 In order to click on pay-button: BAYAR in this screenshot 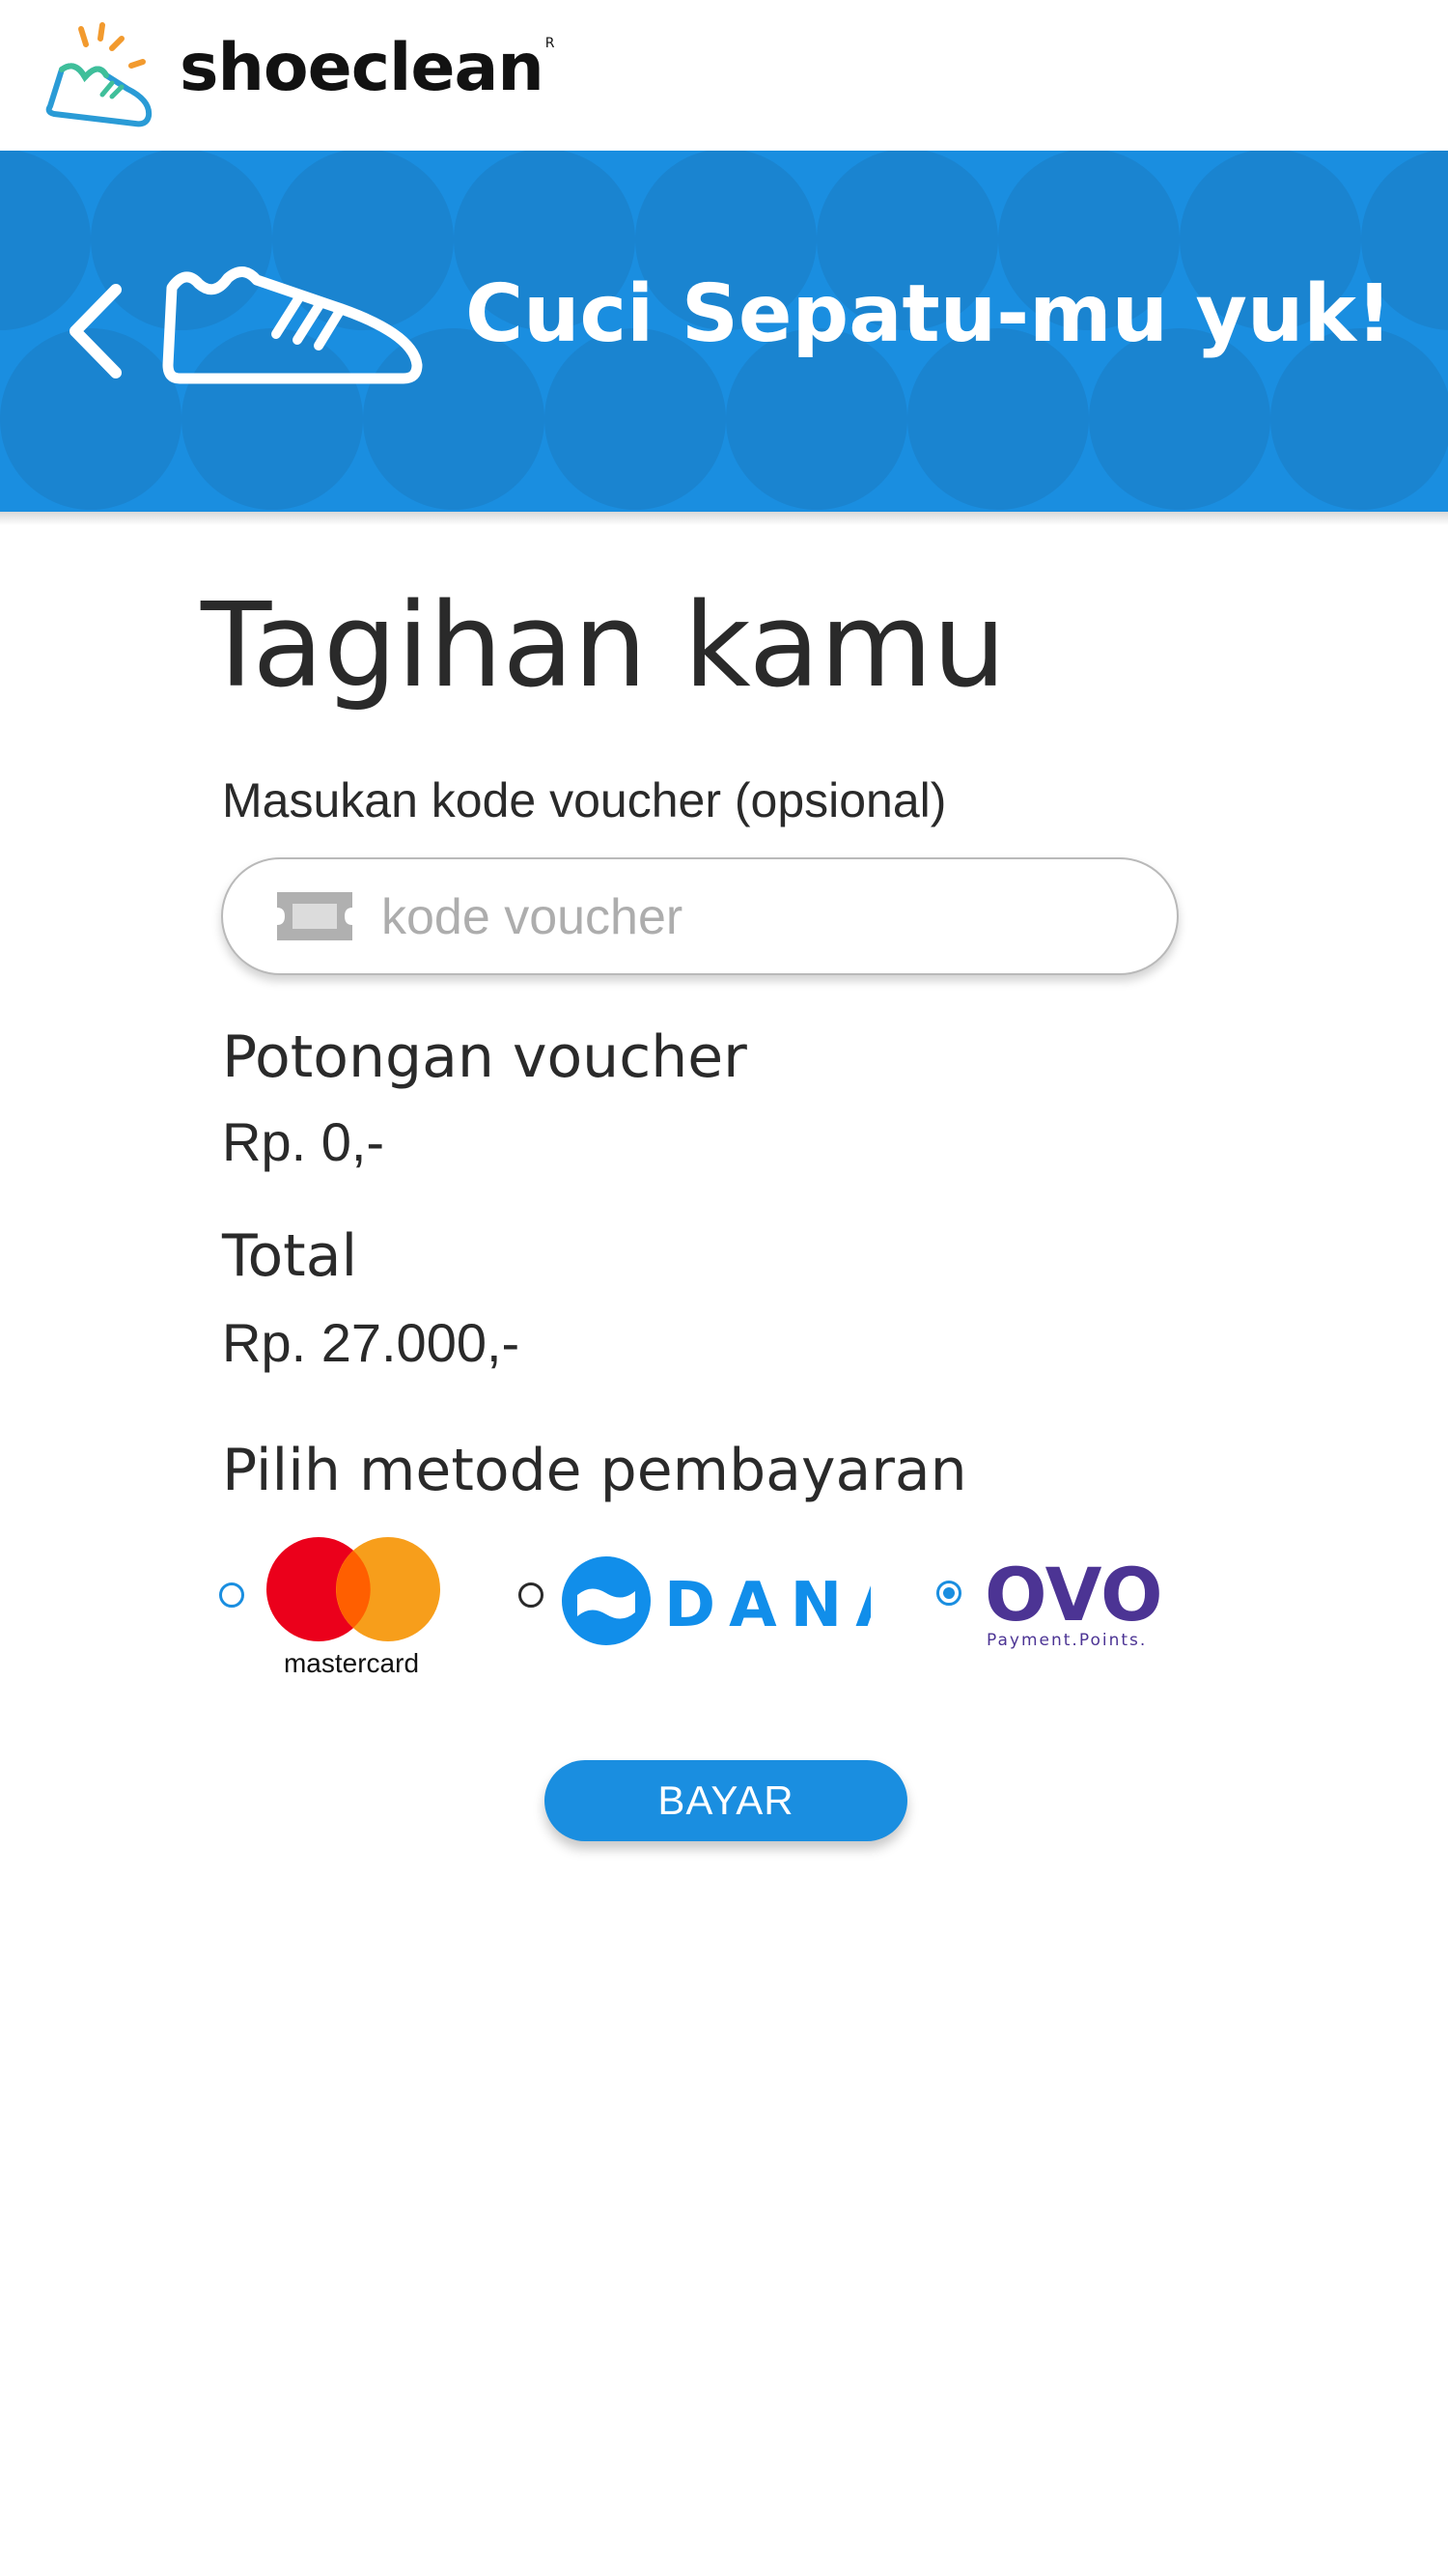, I will do `click(725, 1801)`.